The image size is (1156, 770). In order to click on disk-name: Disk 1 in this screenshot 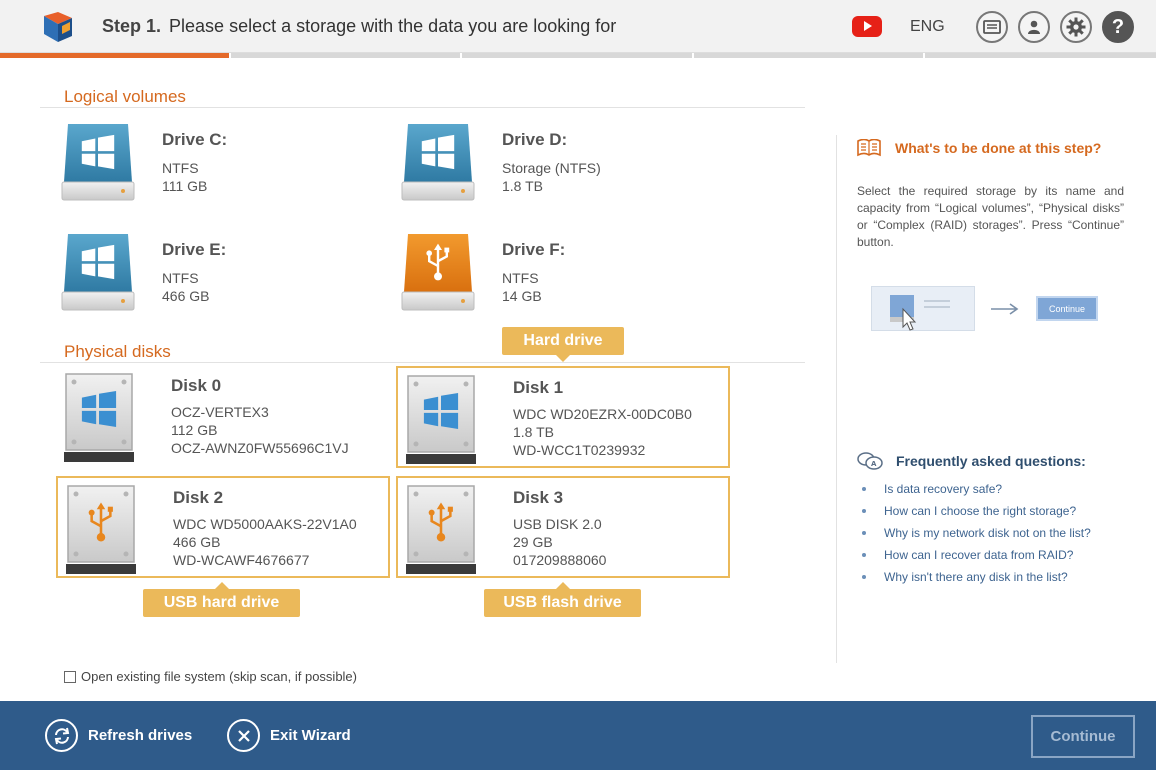, I will do `click(538, 387)`.